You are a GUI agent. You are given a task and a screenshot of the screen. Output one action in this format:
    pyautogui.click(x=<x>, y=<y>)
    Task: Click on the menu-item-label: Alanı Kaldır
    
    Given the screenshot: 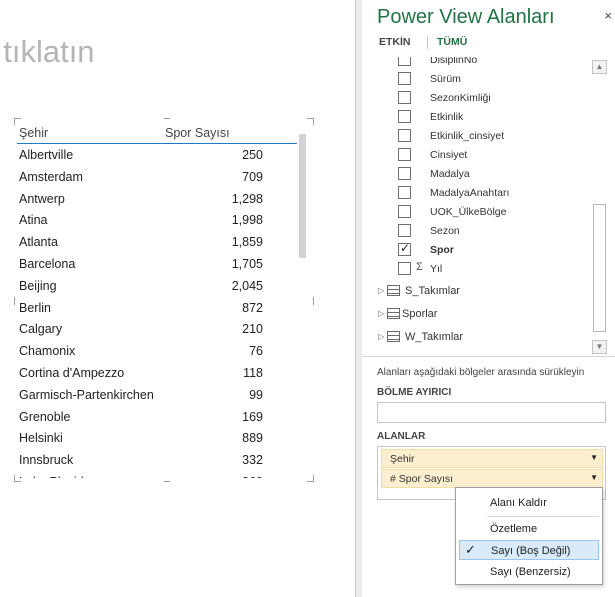 What is the action you would take?
    pyautogui.click(x=518, y=503)
    